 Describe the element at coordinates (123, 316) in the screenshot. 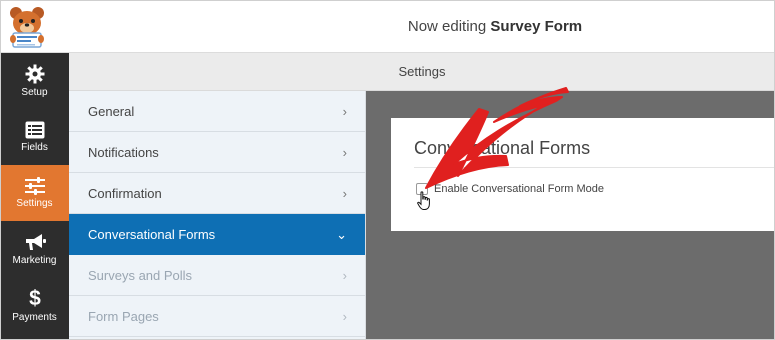

I see `settings-item-label: Form Pages` at that location.